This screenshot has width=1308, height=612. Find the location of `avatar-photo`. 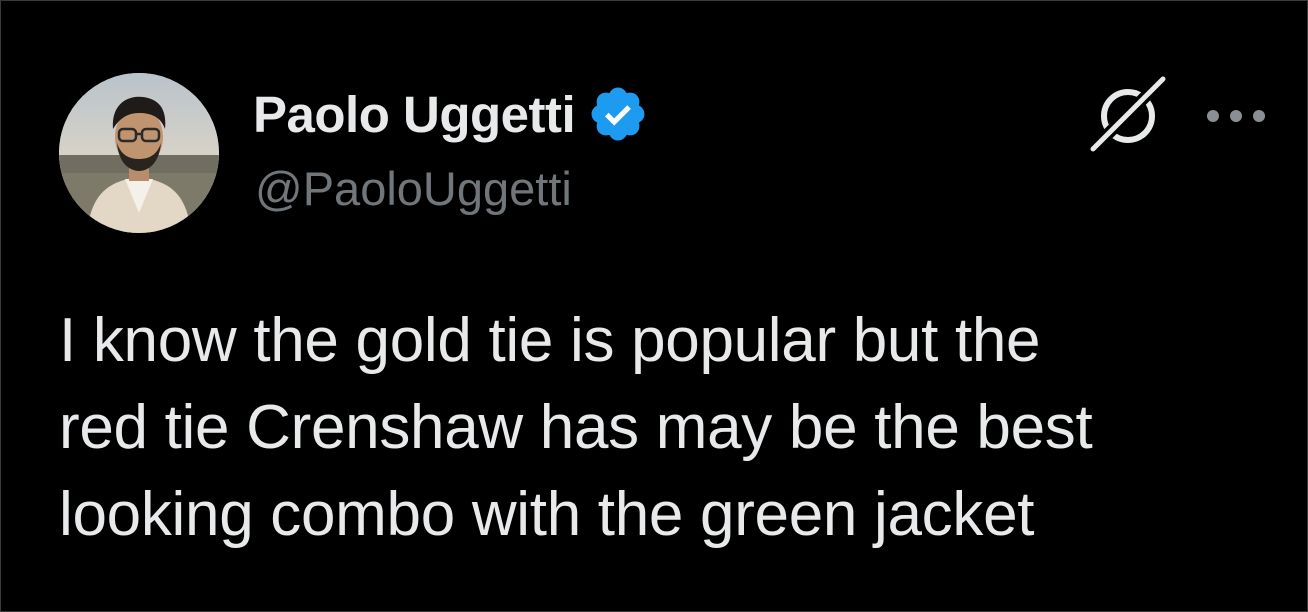

avatar-photo is located at coordinates (139, 153).